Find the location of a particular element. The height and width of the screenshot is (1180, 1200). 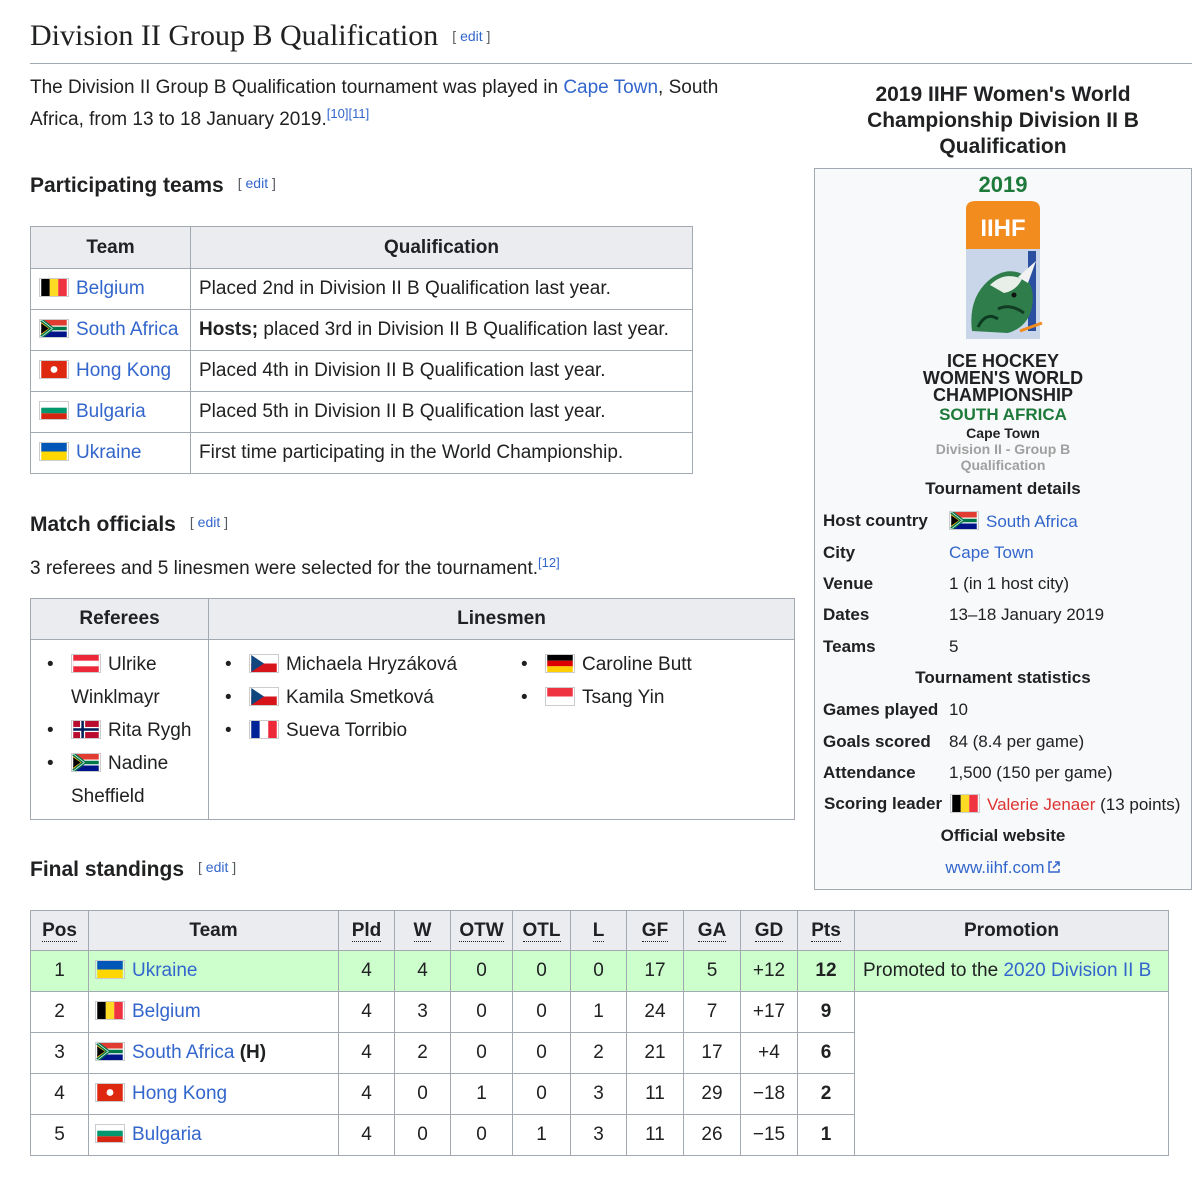

match-officials-heading: Match officials[ edit ] is located at coordinates (129, 524).